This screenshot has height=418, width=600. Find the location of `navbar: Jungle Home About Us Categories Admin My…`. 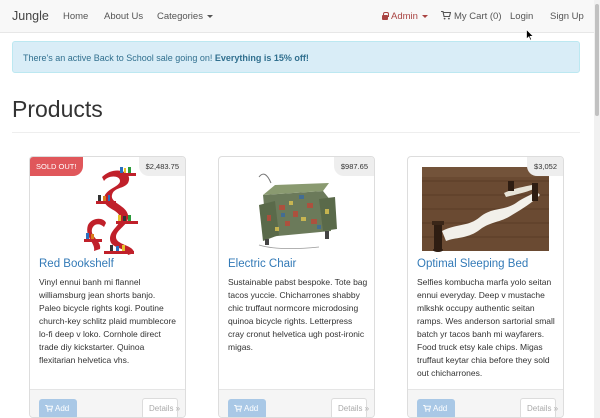

navbar: Jungle Home About Us Categories Admin My… is located at coordinates (297, 16).